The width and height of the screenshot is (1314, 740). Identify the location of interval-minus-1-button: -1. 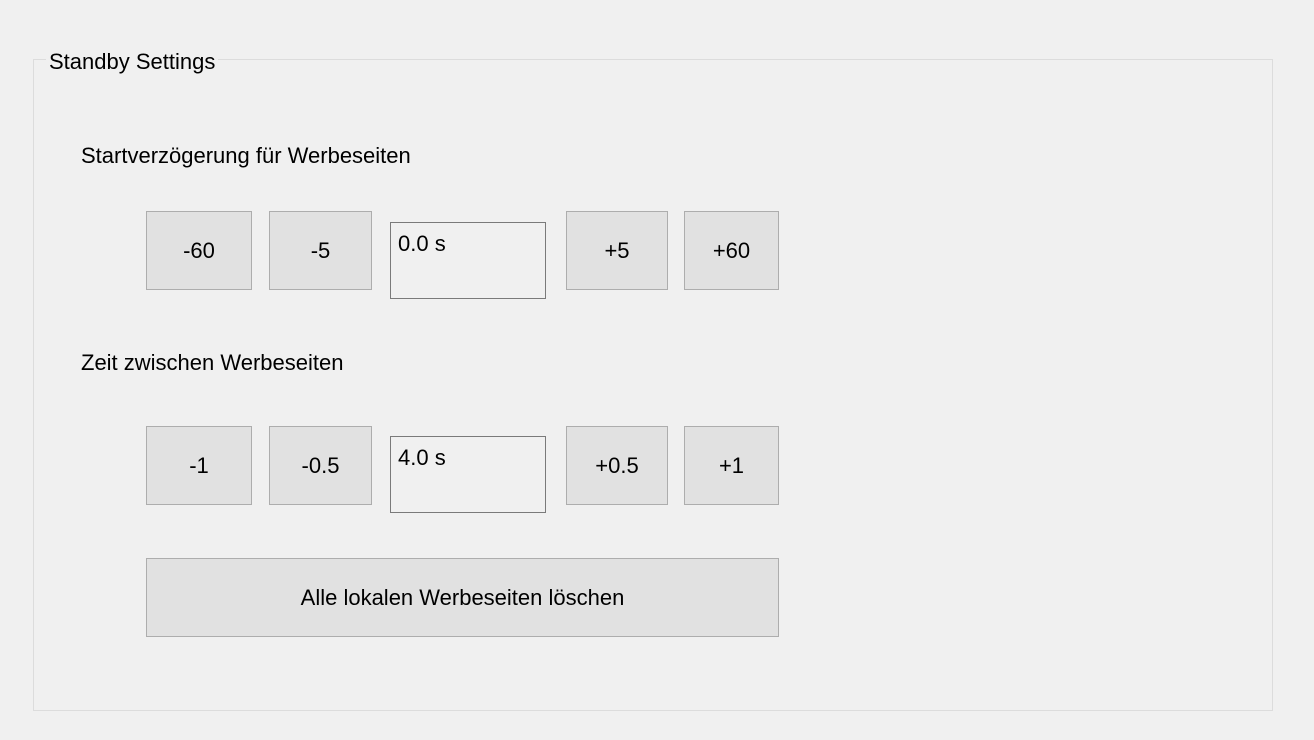
(199, 465).